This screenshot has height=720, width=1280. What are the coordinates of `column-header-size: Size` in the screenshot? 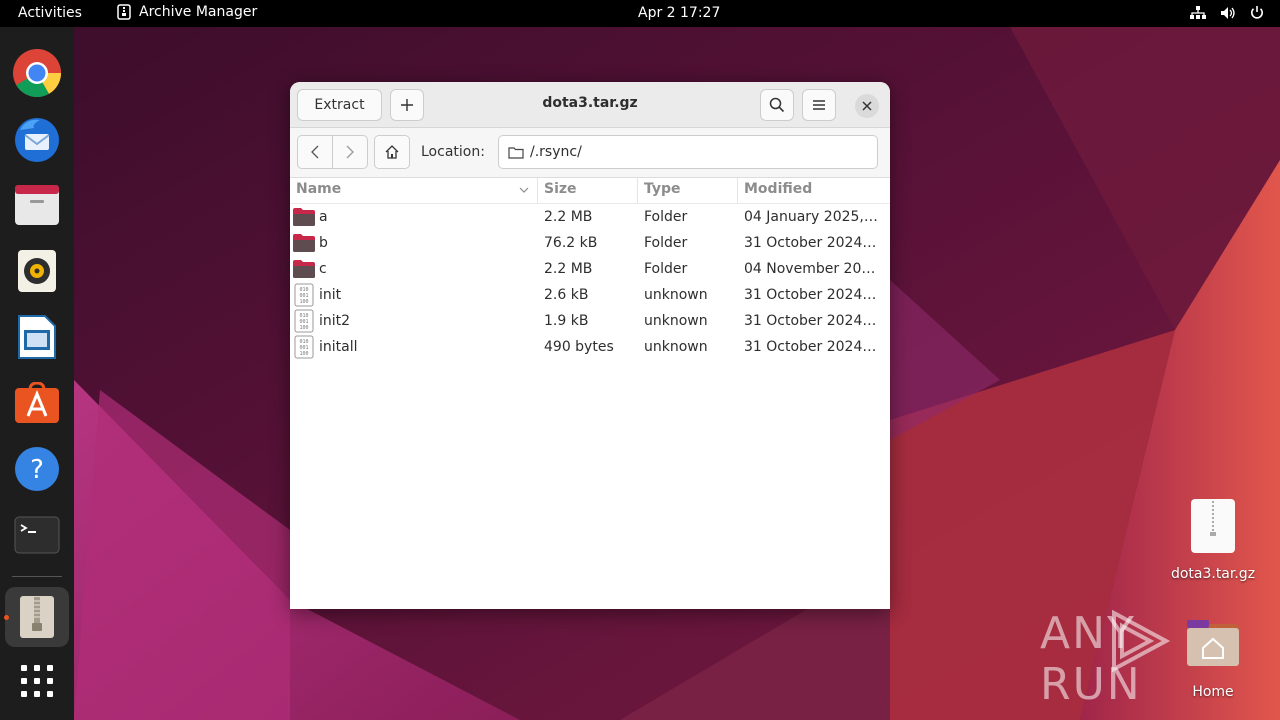 It's located at (588, 191).